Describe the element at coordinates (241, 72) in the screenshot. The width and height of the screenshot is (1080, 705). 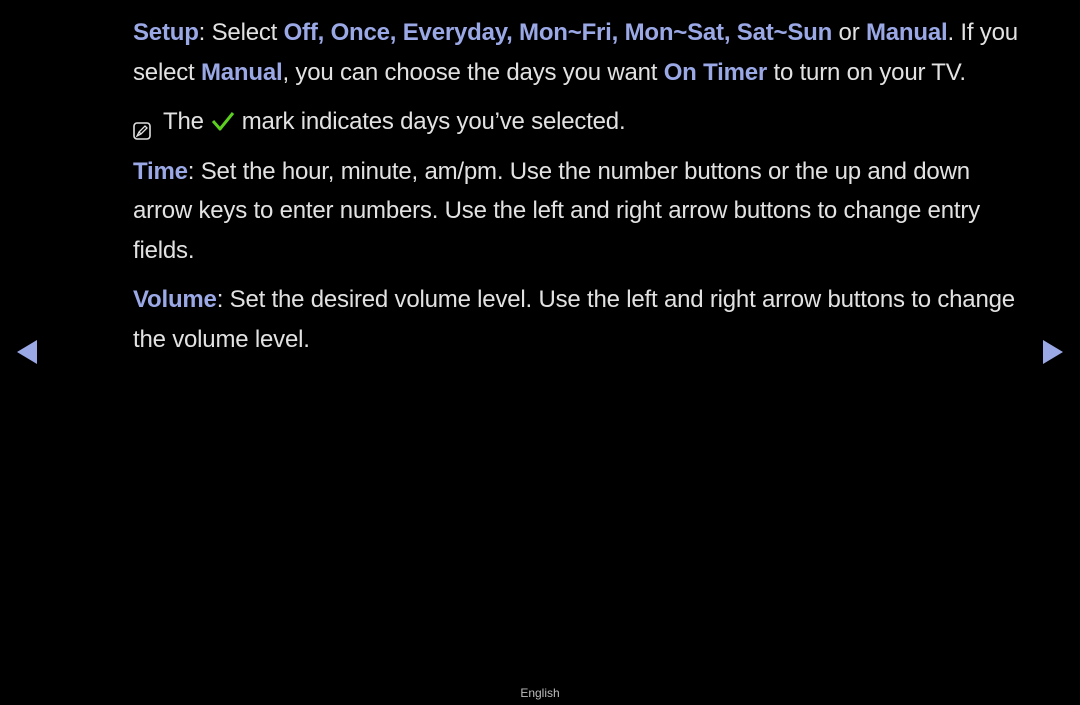
I see `manual-term-2: Manual` at that location.